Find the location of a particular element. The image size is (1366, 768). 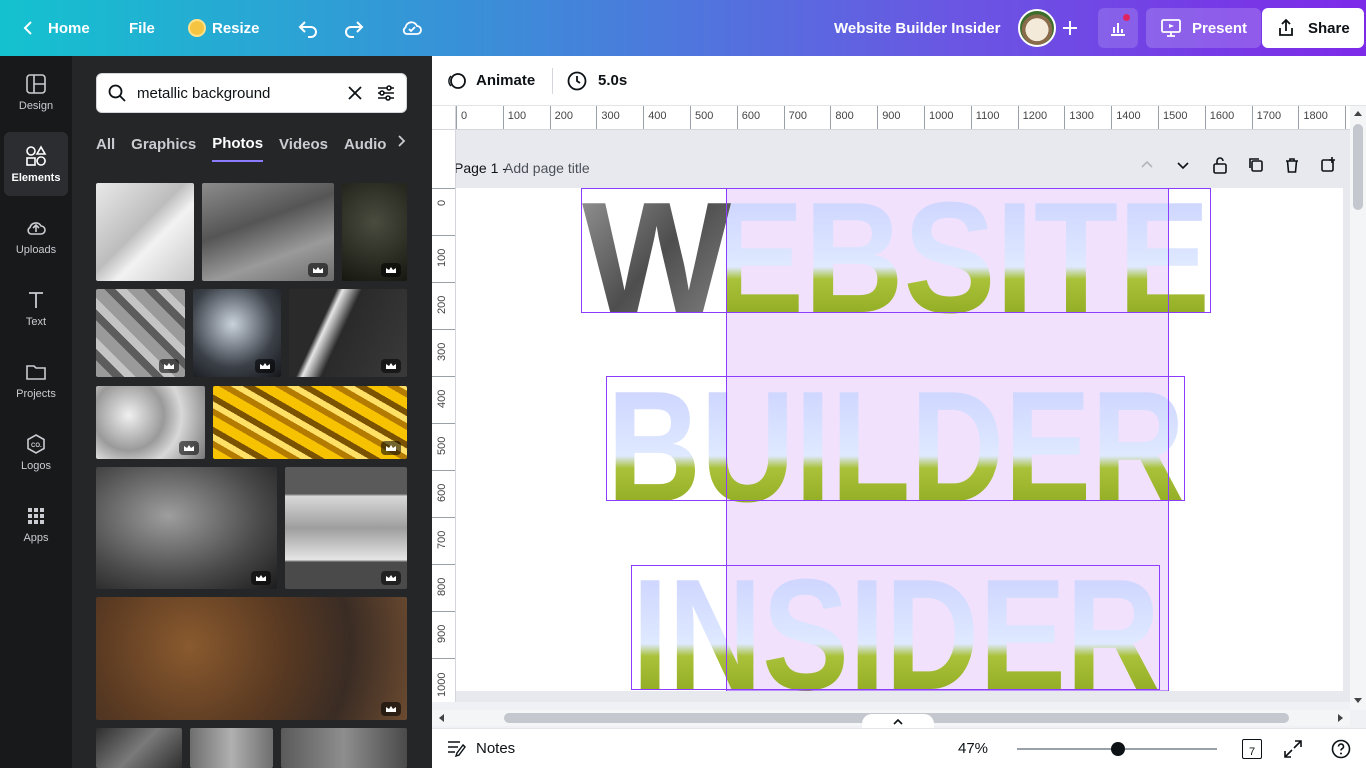

help-icon is located at coordinates (1341, 749).